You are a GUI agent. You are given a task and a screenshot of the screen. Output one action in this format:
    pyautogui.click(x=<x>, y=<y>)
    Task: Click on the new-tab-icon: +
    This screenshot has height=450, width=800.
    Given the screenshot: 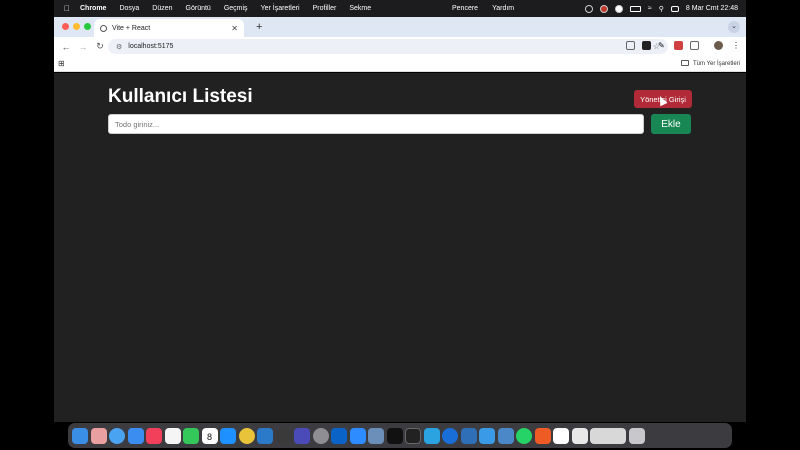 What is the action you would take?
    pyautogui.click(x=259, y=27)
    